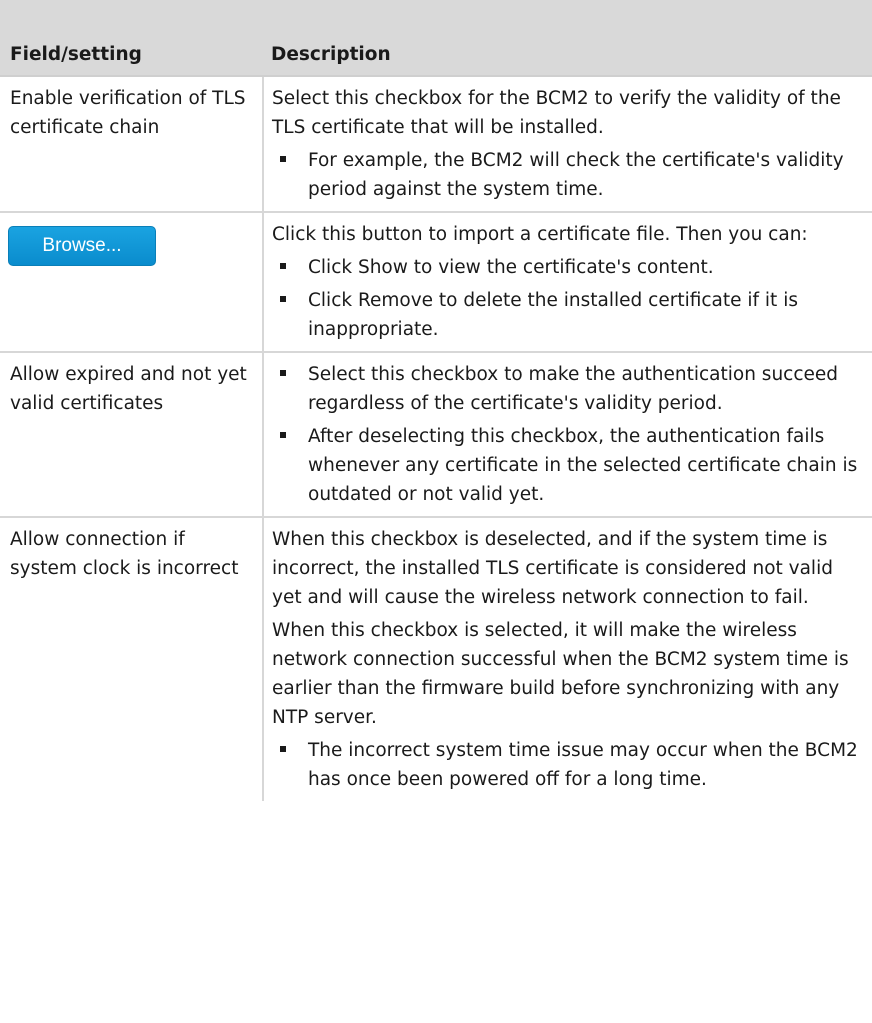 This screenshot has height=1023, width=872. Describe the element at coordinates (567, 38) in the screenshot. I see `header-description: Description` at that location.